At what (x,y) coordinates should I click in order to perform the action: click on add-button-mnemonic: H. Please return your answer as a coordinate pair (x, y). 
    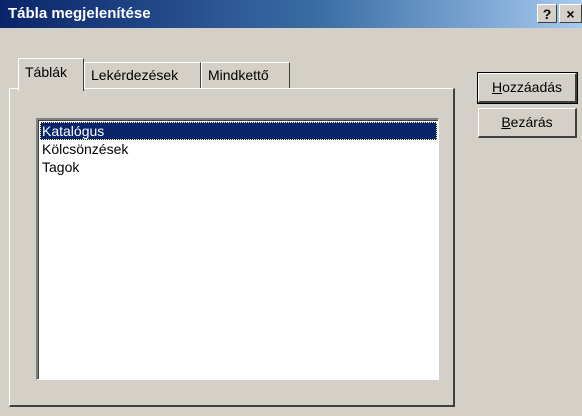
    Looking at the image, I should click on (497, 87).